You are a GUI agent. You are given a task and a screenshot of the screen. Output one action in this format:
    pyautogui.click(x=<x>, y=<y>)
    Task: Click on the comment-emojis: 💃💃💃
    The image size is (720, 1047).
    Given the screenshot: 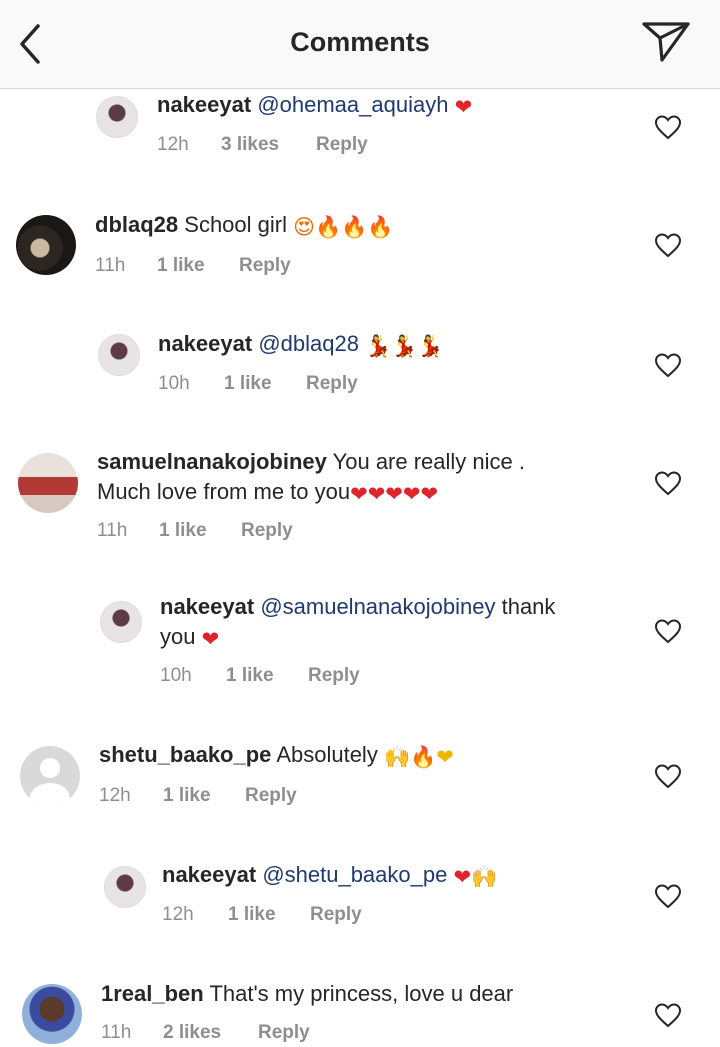 What is the action you would take?
    pyautogui.click(x=404, y=346)
    